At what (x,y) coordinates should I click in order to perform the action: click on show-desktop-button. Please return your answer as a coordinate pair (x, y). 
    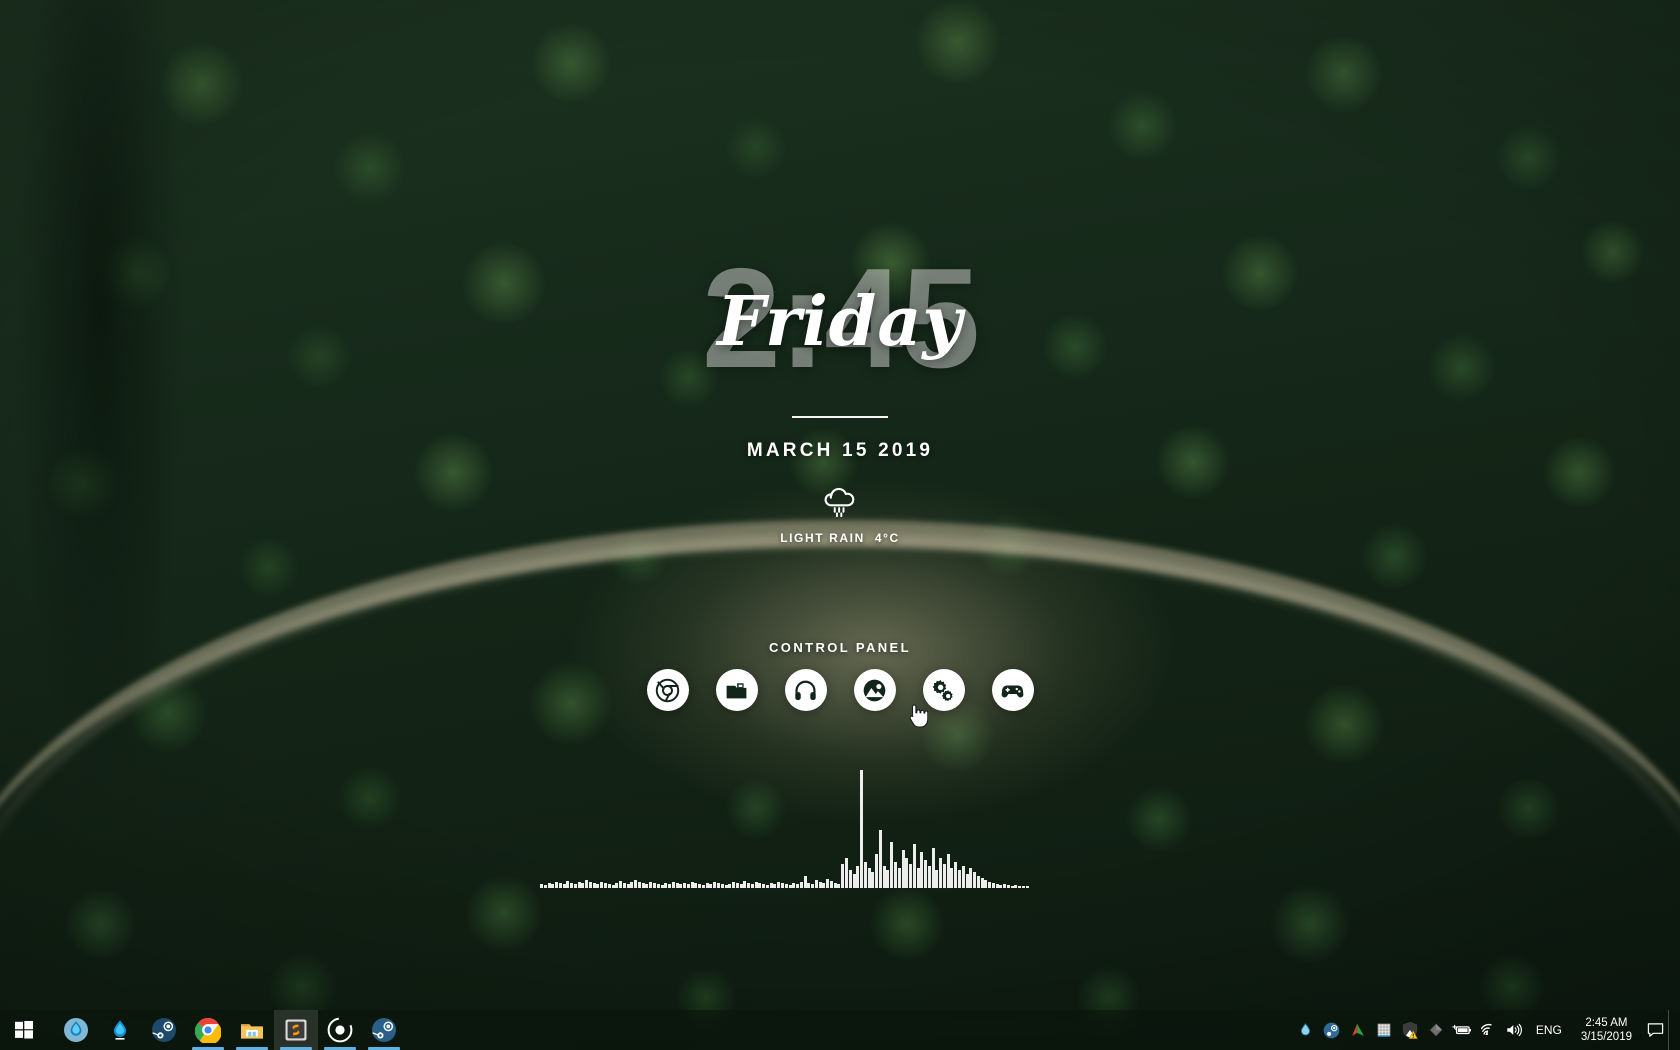
    Looking at the image, I should click on (1672, 1030).